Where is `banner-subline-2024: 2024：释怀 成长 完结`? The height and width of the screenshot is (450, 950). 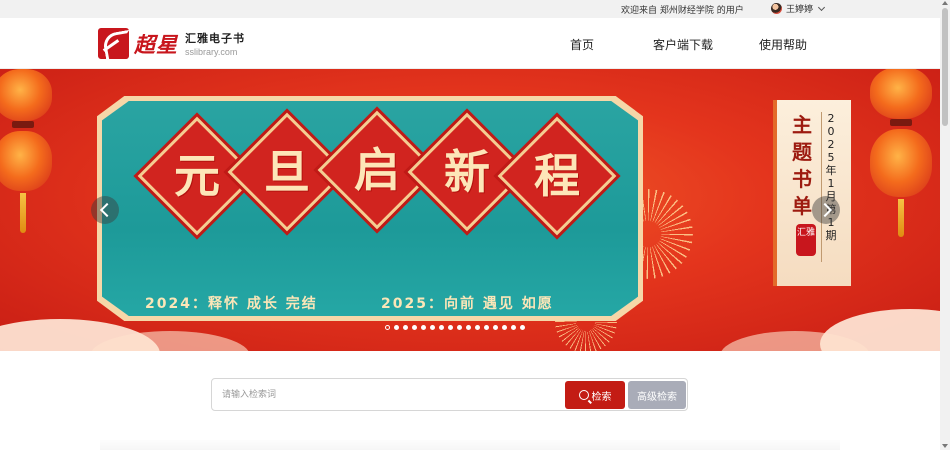 banner-subline-2024: 2024：释怀 成长 完结 is located at coordinates (231, 304).